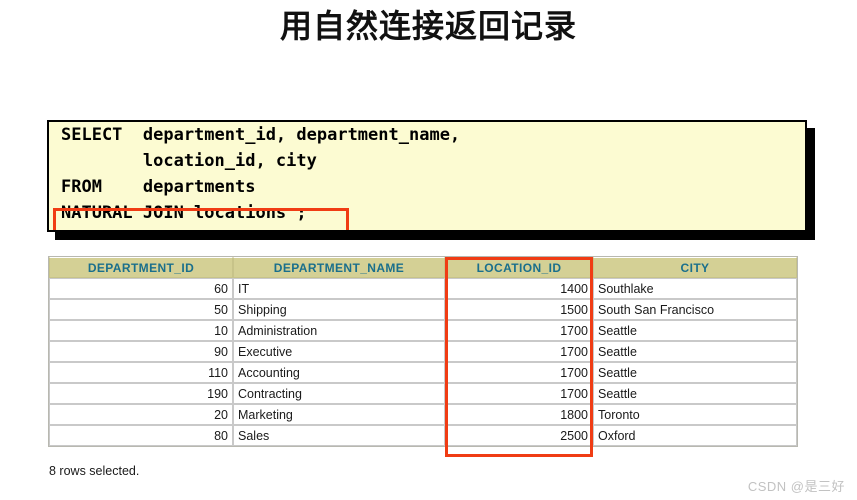 Image resolution: width=857 pixels, height=500 pixels. Describe the element at coordinates (158, 187) in the screenshot. I see `sql-line-from: FROM departments` at that location.